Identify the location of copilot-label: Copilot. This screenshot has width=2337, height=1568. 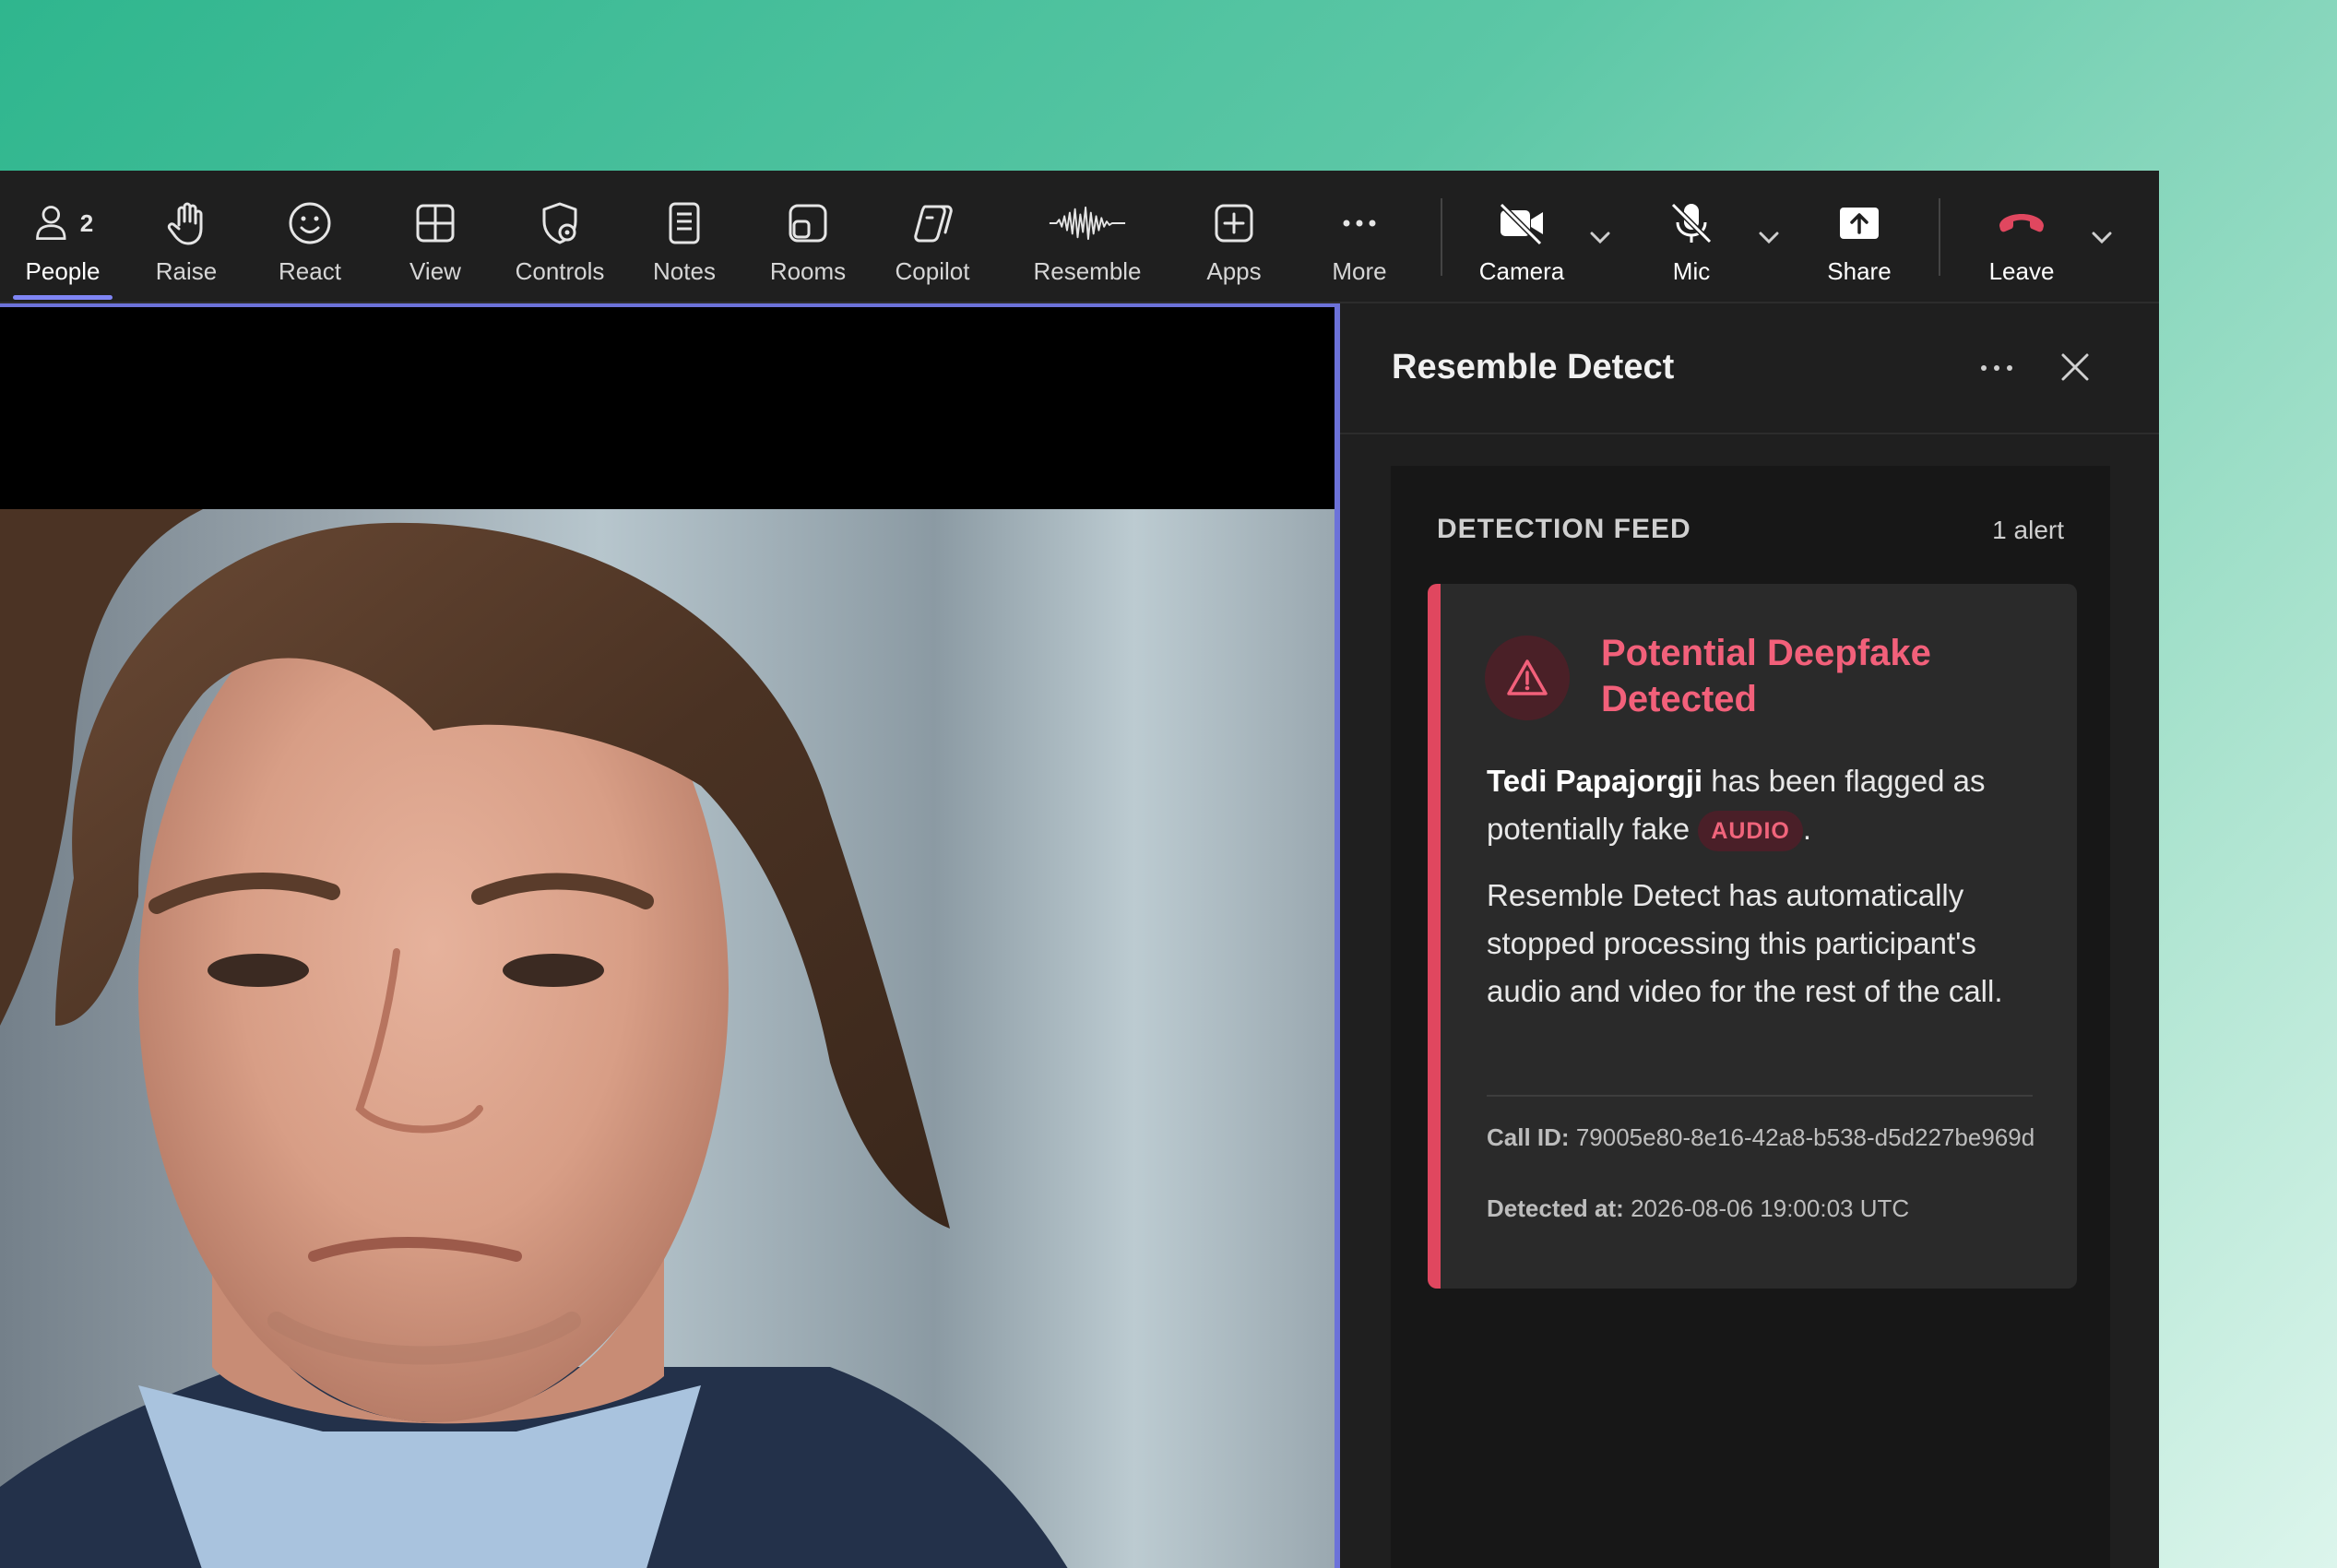
(933, 271).